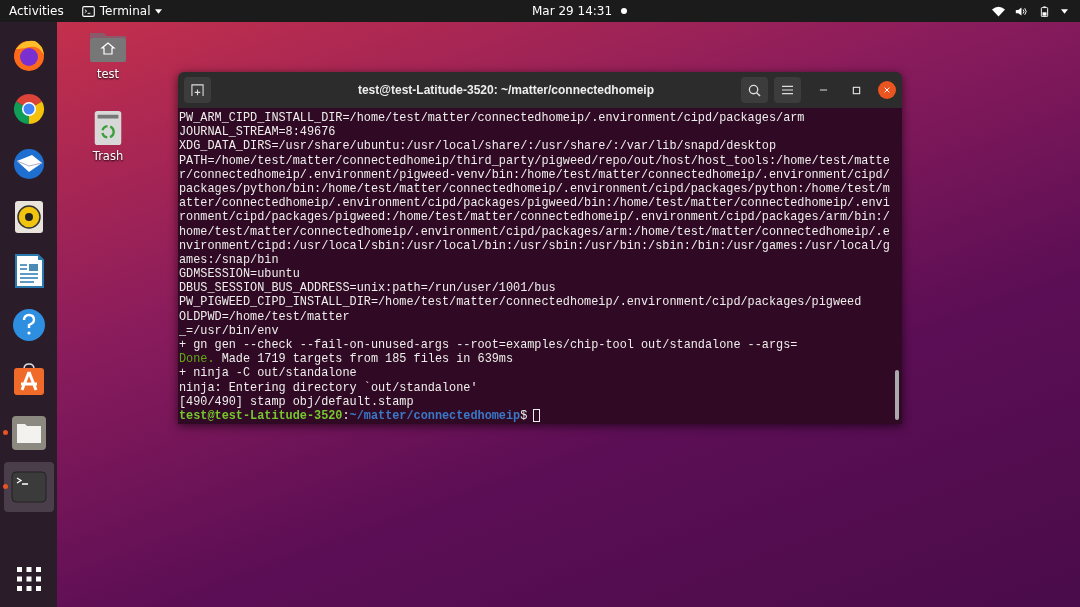 This screenshot has height=607, width=1080. I want to click on status-text: Done., so click(197, 359).